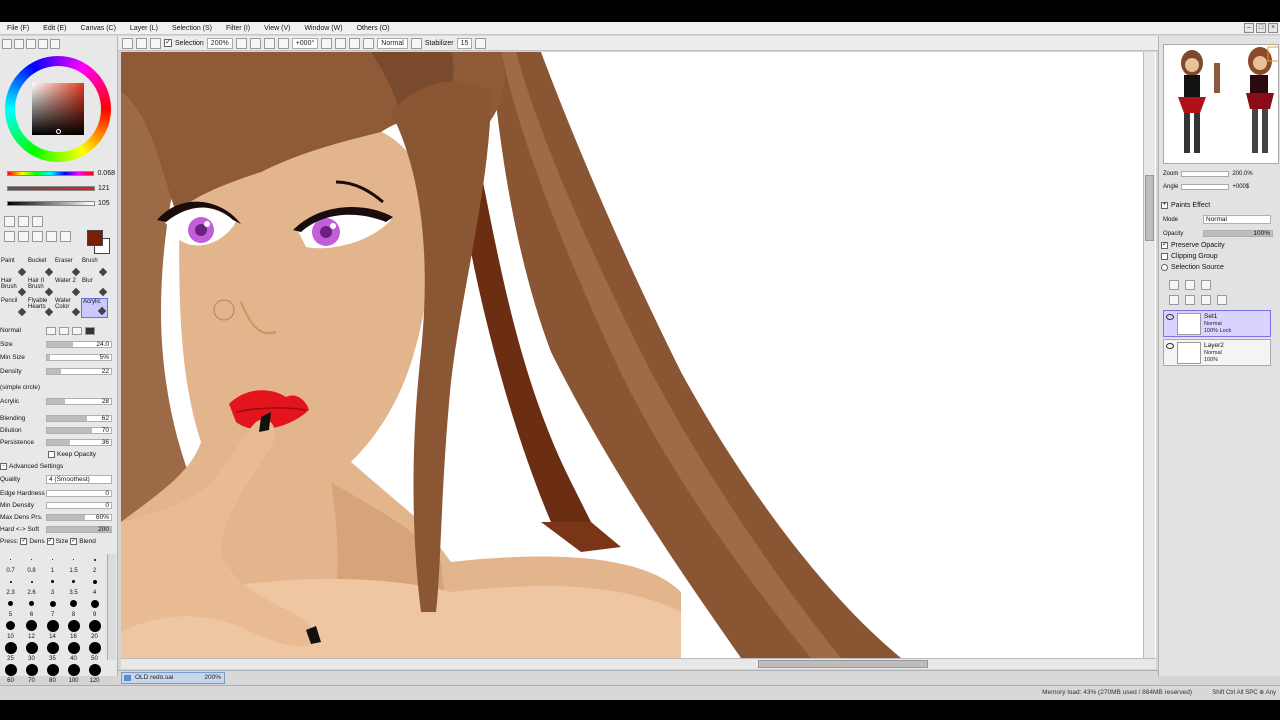 The width and height of the screenshot is (1280, 720). I want to click on selection-checkbox: ✓, so click(168, 43).